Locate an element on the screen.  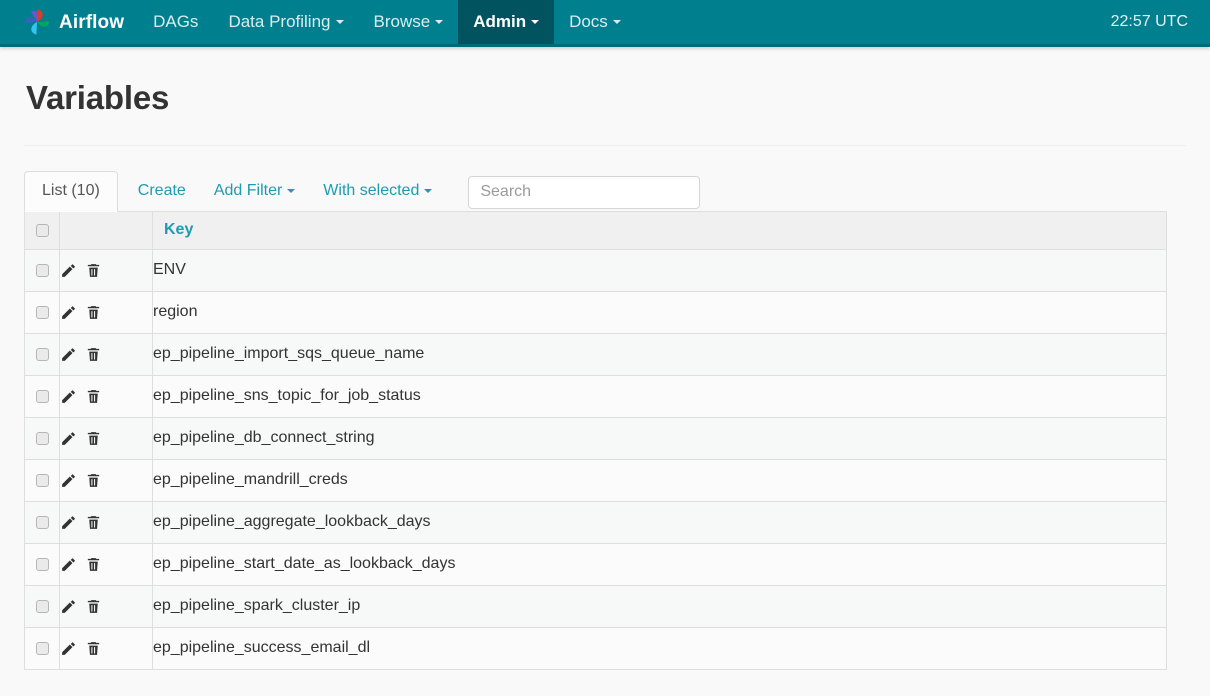
row-key-cell: ep_pipeline_aggregate_lookback_days is located at coordinates (659, 522).